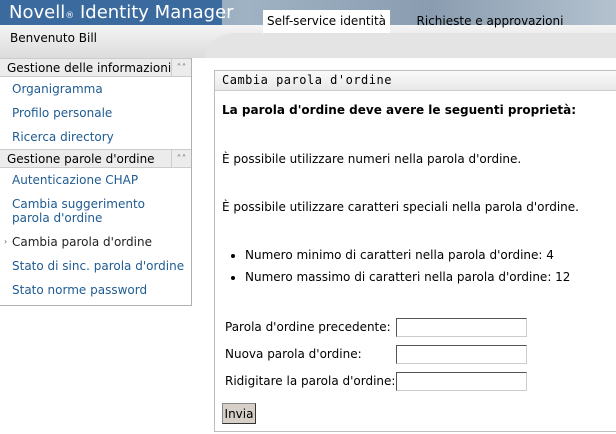 The image size is (616, 434). I want to click on tab-strip, so click(410, 45).